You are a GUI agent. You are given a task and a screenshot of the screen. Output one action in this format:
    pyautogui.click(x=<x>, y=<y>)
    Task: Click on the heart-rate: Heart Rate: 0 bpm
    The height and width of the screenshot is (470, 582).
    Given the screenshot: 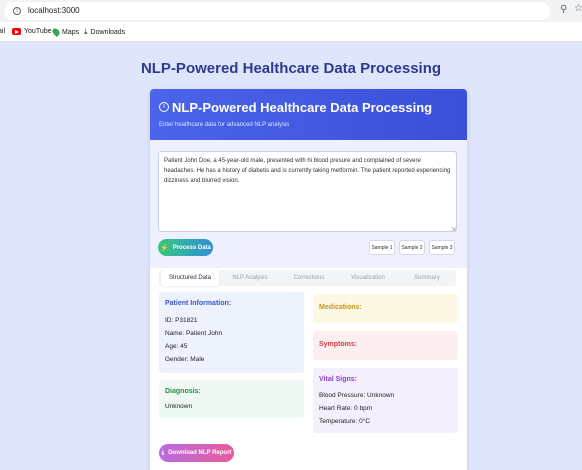 What is the action you would take?
    pyautogui.click(x=346, y=408)
    